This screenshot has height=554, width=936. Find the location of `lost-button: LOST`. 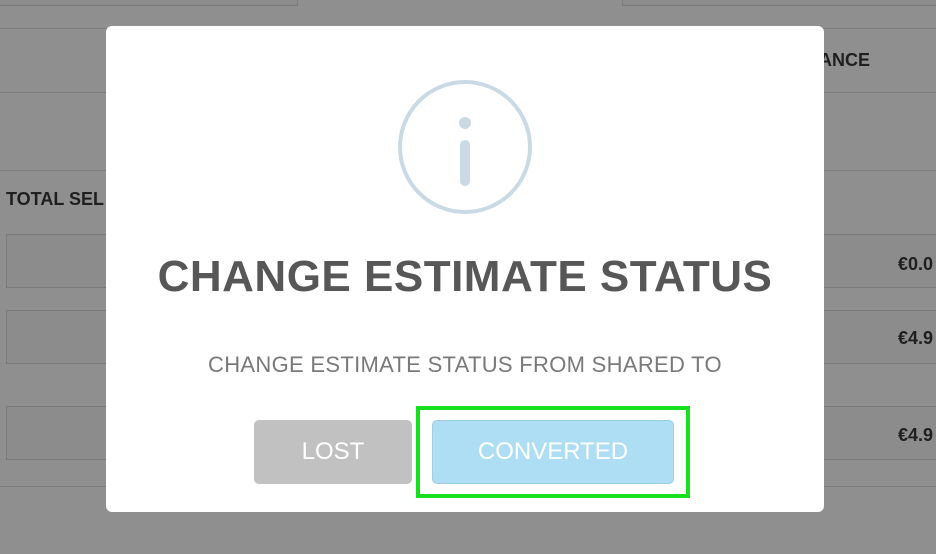

lost-button: LOST is located at coordinates (333, 452).